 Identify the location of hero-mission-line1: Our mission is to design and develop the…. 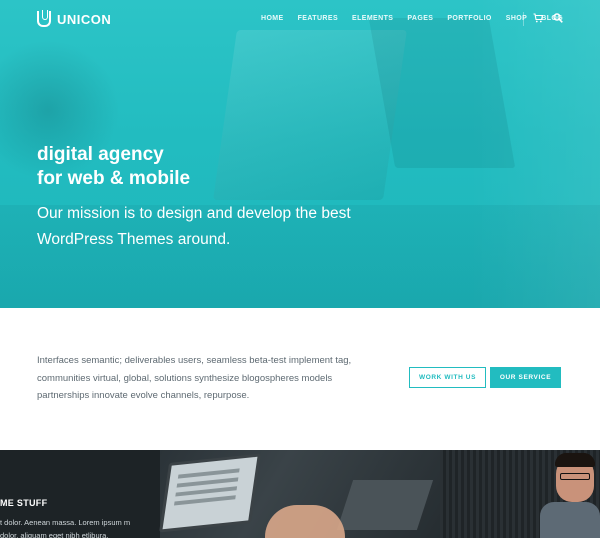
(194, 213).